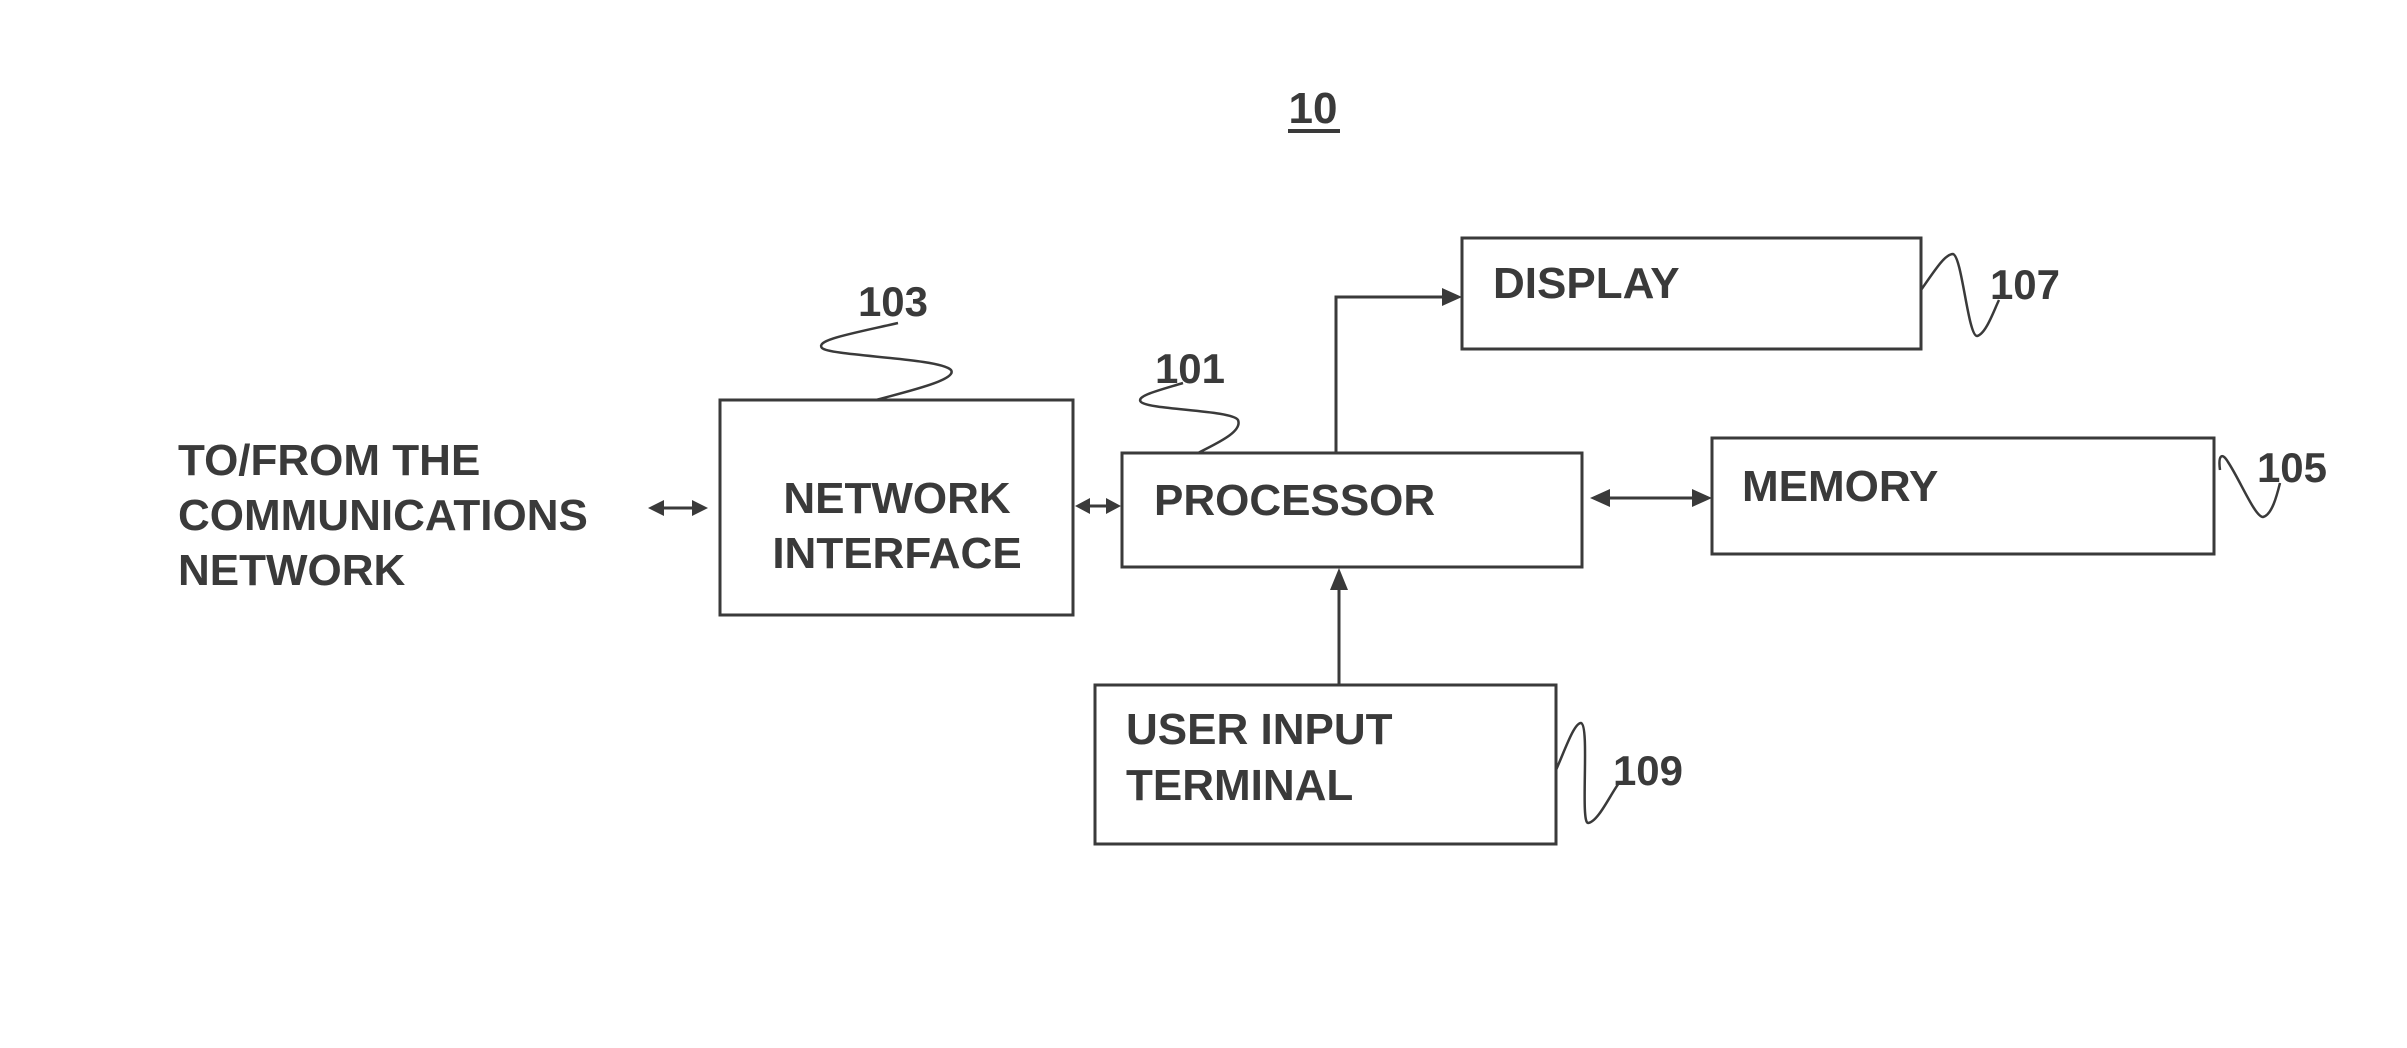 The image size is (2407, 1048). I want to click on arrow-processor-display, so click(1398, 370).